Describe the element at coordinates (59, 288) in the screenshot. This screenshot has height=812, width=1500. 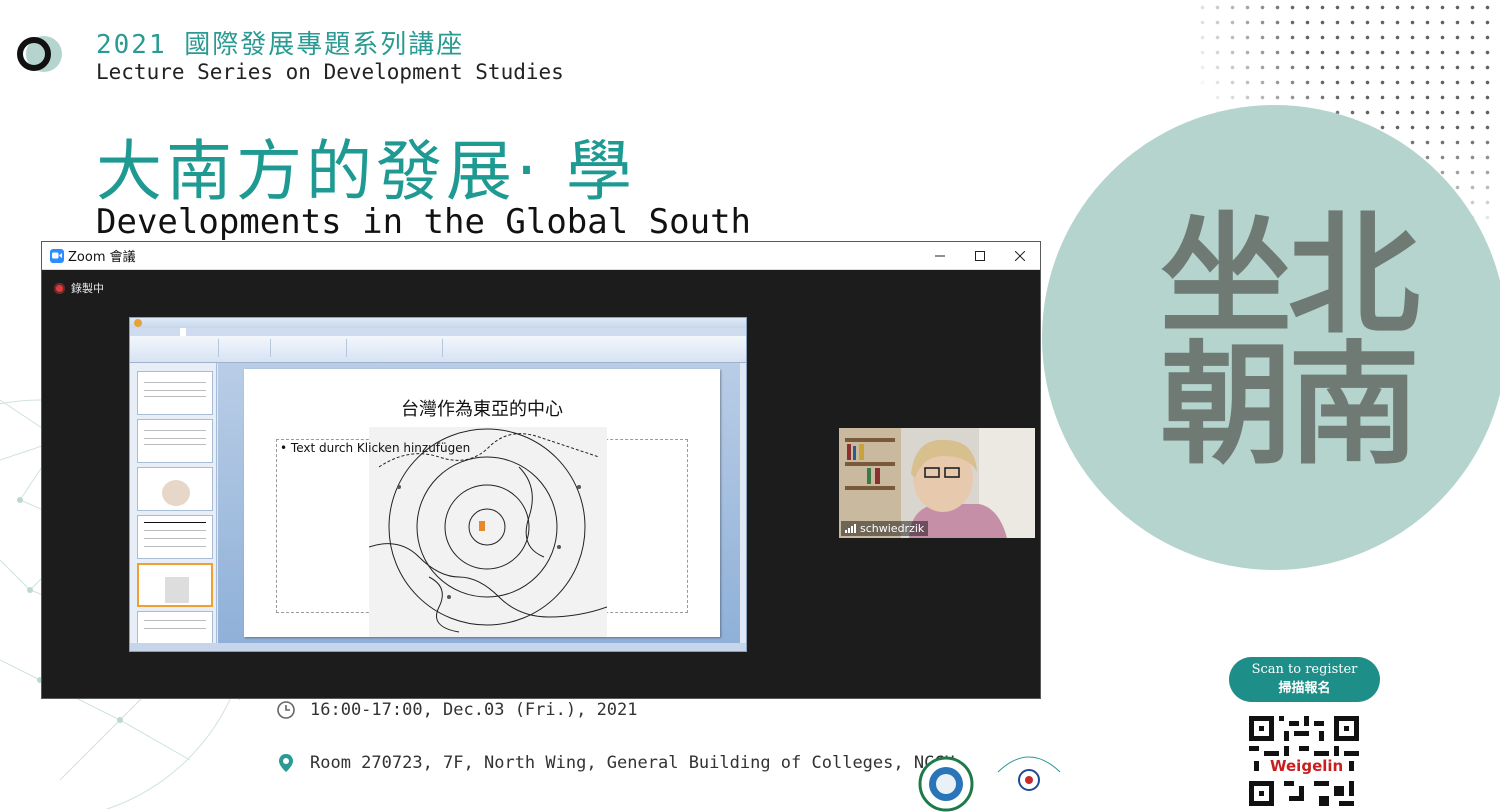
I see `record-icon` at that location.